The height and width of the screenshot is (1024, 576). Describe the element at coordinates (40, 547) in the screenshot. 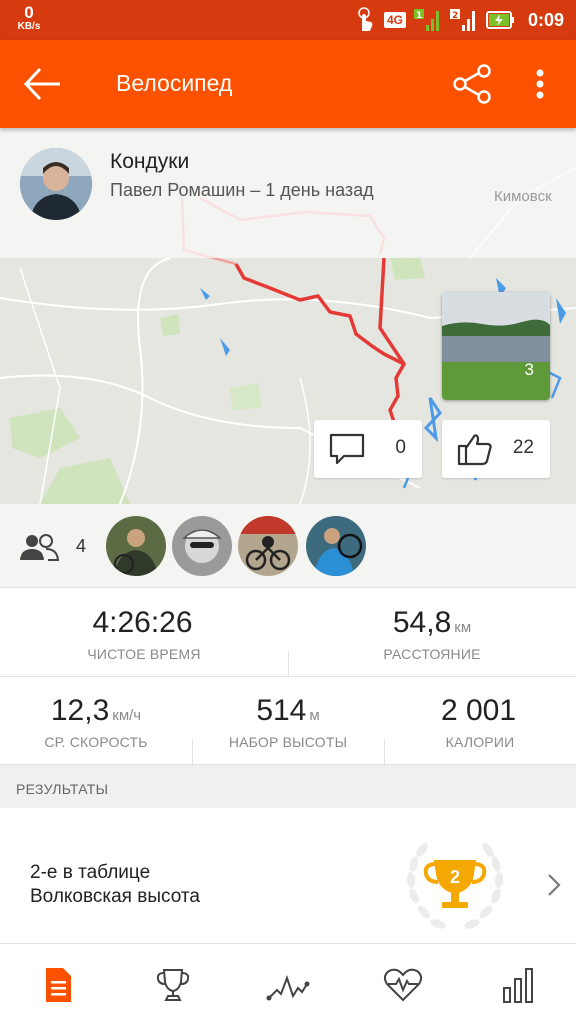

I see `group-icon` at that location.